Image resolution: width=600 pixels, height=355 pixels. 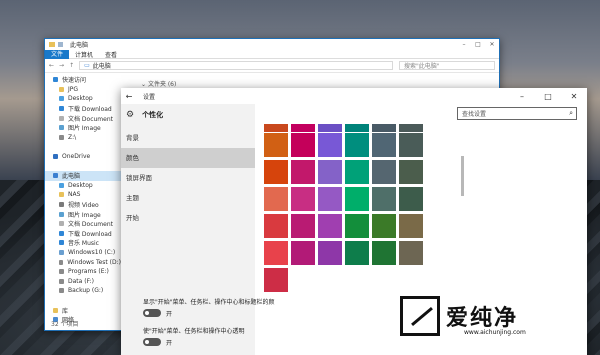 What do you see at coordinates (74, 81) in the screenshot?
I see `nav-item-label: 快速访问` at bounding box center [74, 81].